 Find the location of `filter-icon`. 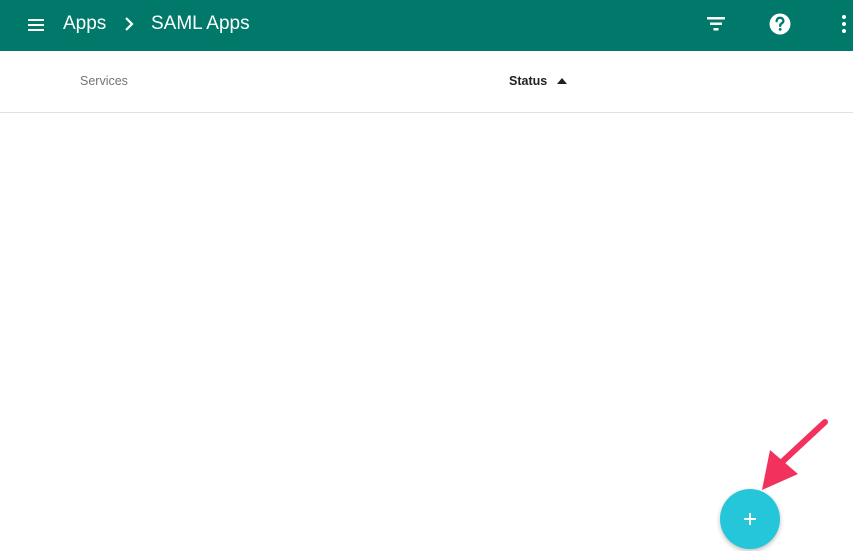

filter-icon is located at coordinates (716, 24).